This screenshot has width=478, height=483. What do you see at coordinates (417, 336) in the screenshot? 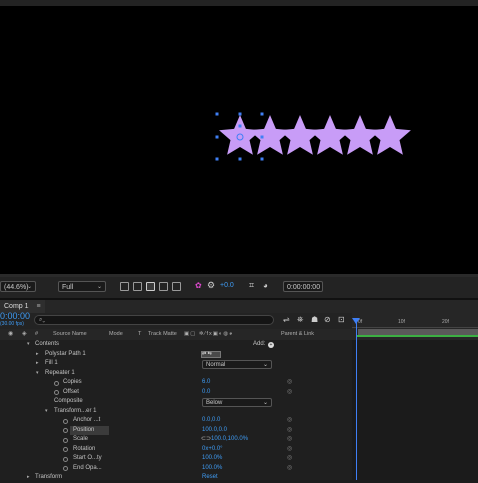
I see `layer-duration-bar` at bounding box center [417, 336].